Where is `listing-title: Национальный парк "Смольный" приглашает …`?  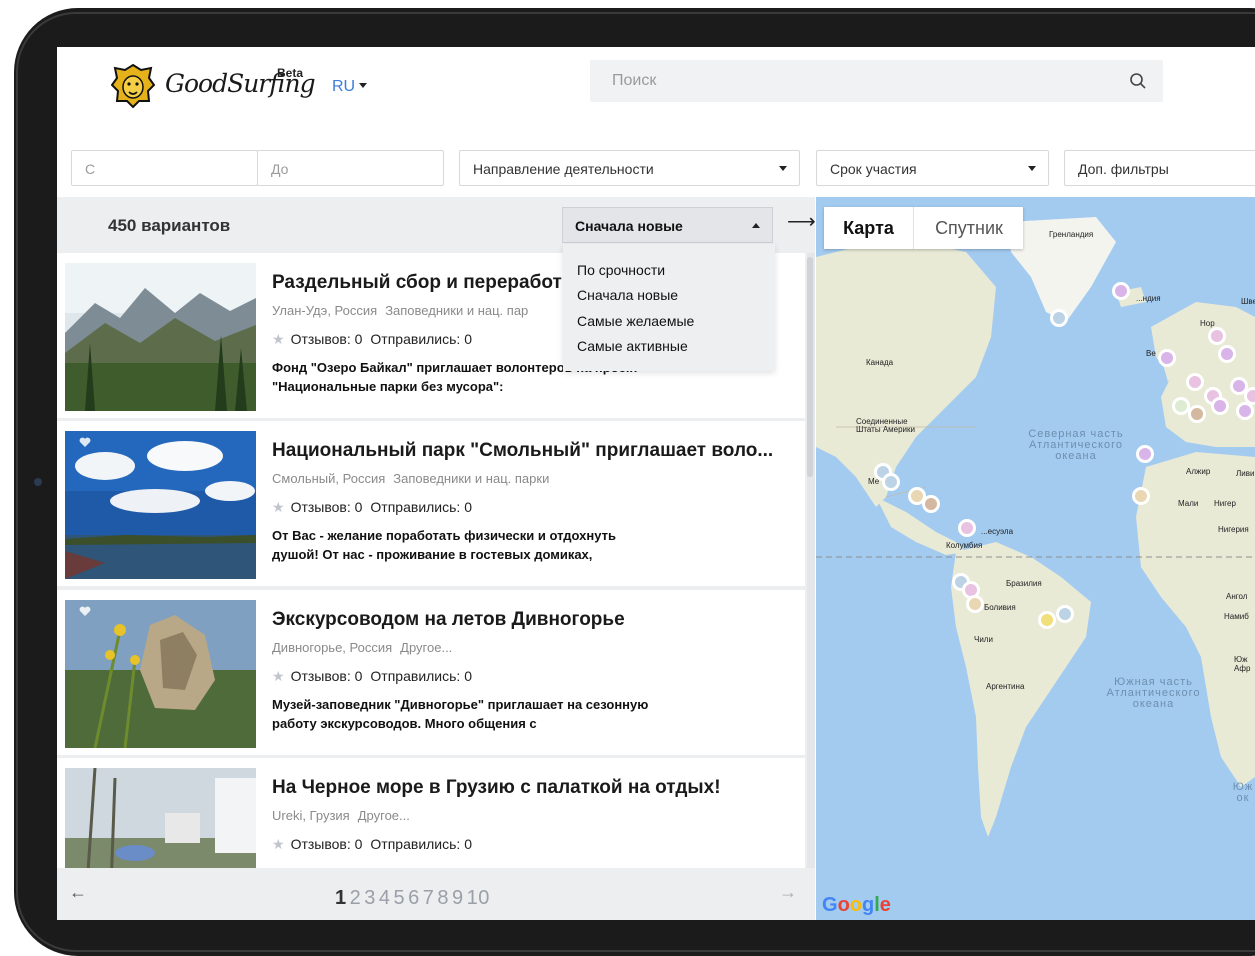
listing-title: Национальный парк "Смольный" приглашает … is located at coordinates (522, 451).